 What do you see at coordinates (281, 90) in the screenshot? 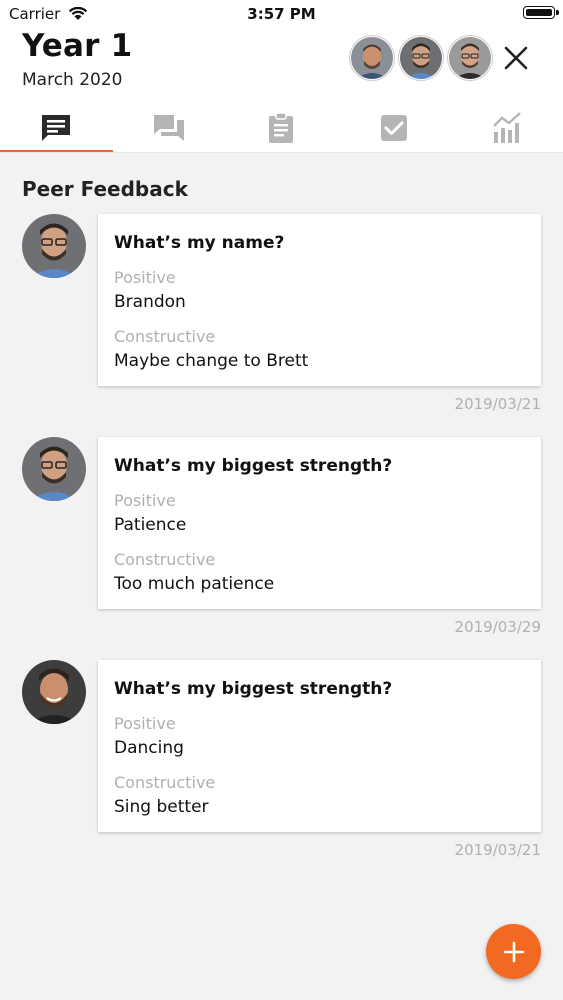
I see `header: Year 1 March 2020` at bounding box center [281, 90].